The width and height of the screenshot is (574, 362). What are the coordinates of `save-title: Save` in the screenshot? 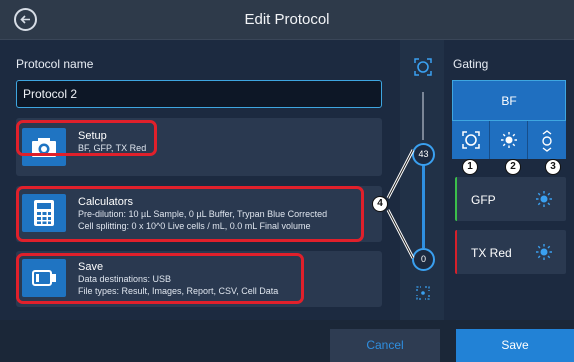 It's located at (91, 267).